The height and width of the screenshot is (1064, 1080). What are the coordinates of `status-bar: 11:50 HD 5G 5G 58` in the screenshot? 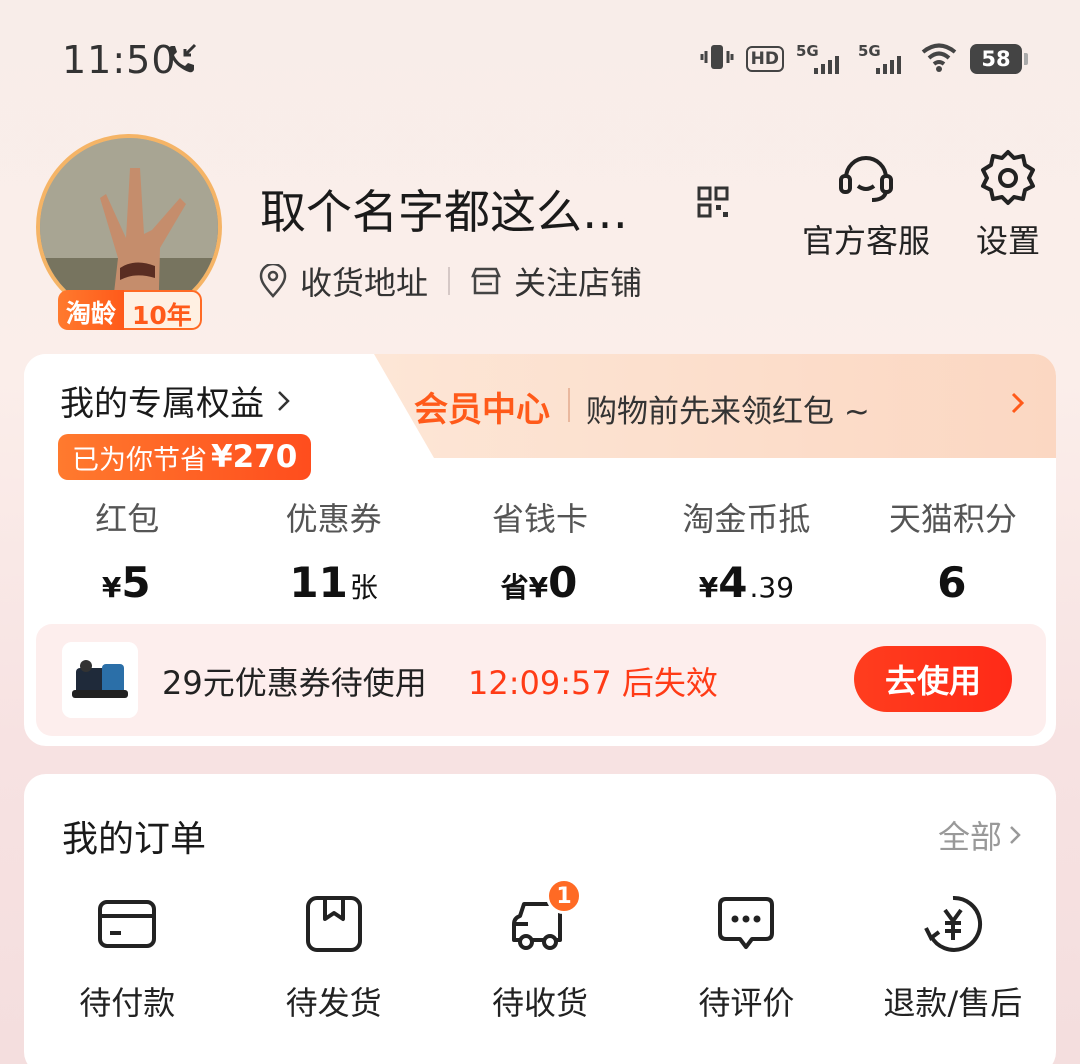 It's located at (540, 60).